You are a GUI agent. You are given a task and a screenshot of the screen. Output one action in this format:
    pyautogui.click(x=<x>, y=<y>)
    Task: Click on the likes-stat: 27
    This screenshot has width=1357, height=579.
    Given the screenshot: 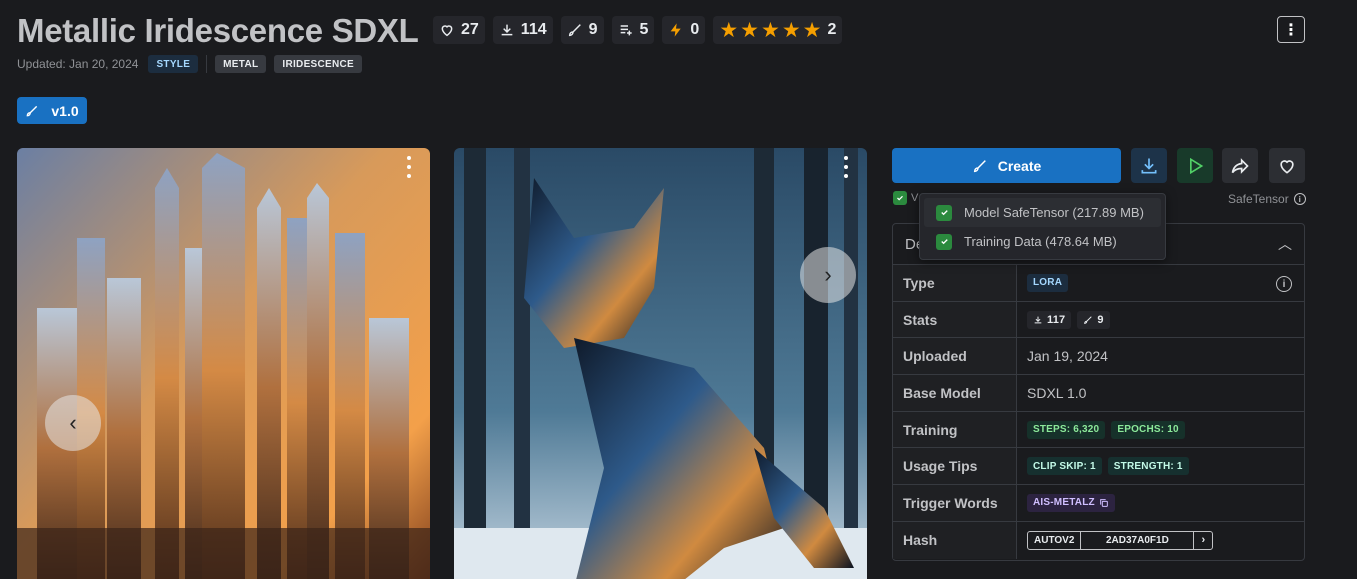 What is the action you would take?
    pyautogui.click(x=459, y=30)
    